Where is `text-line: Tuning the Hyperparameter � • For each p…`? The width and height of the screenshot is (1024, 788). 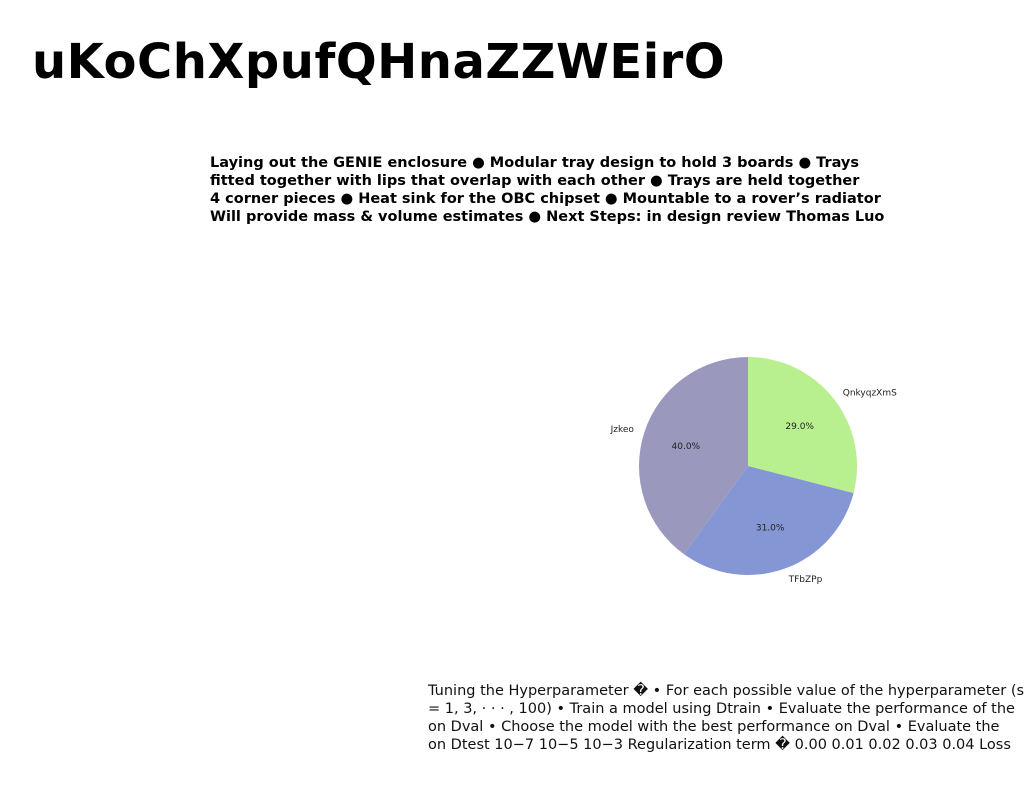 text-line: Tuning the Hyperparameter � • For each p… is located at coordinates (726, 691).